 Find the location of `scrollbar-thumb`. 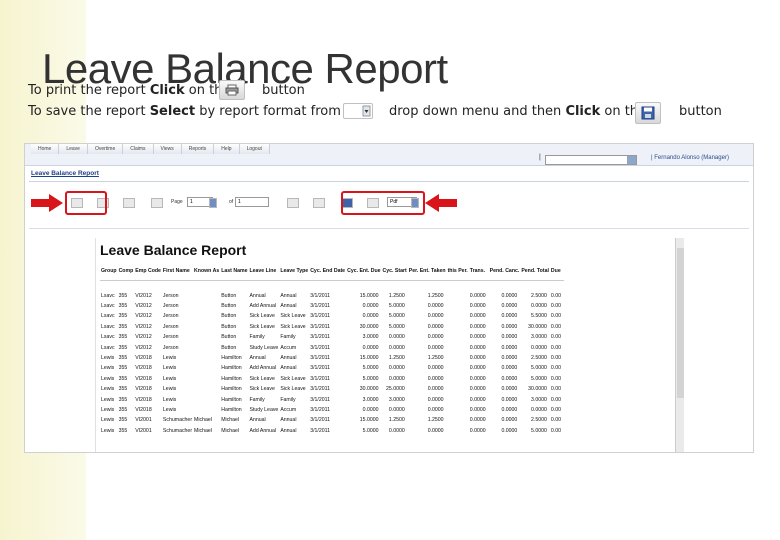

scrollbar-thumb is located at coordinates (680, 323).